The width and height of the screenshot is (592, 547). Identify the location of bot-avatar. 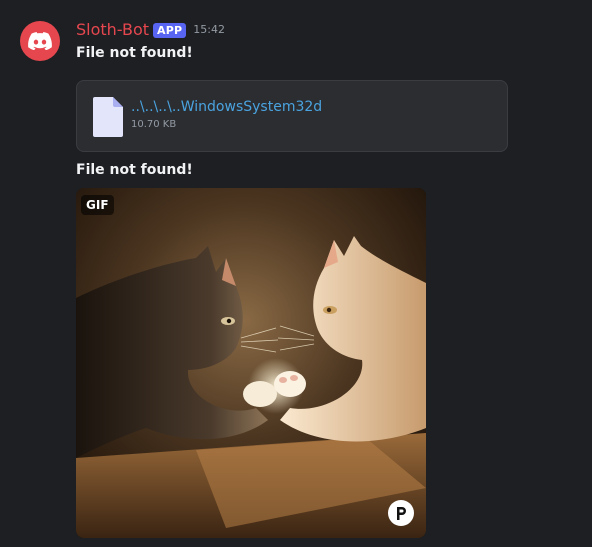
(40, 41).